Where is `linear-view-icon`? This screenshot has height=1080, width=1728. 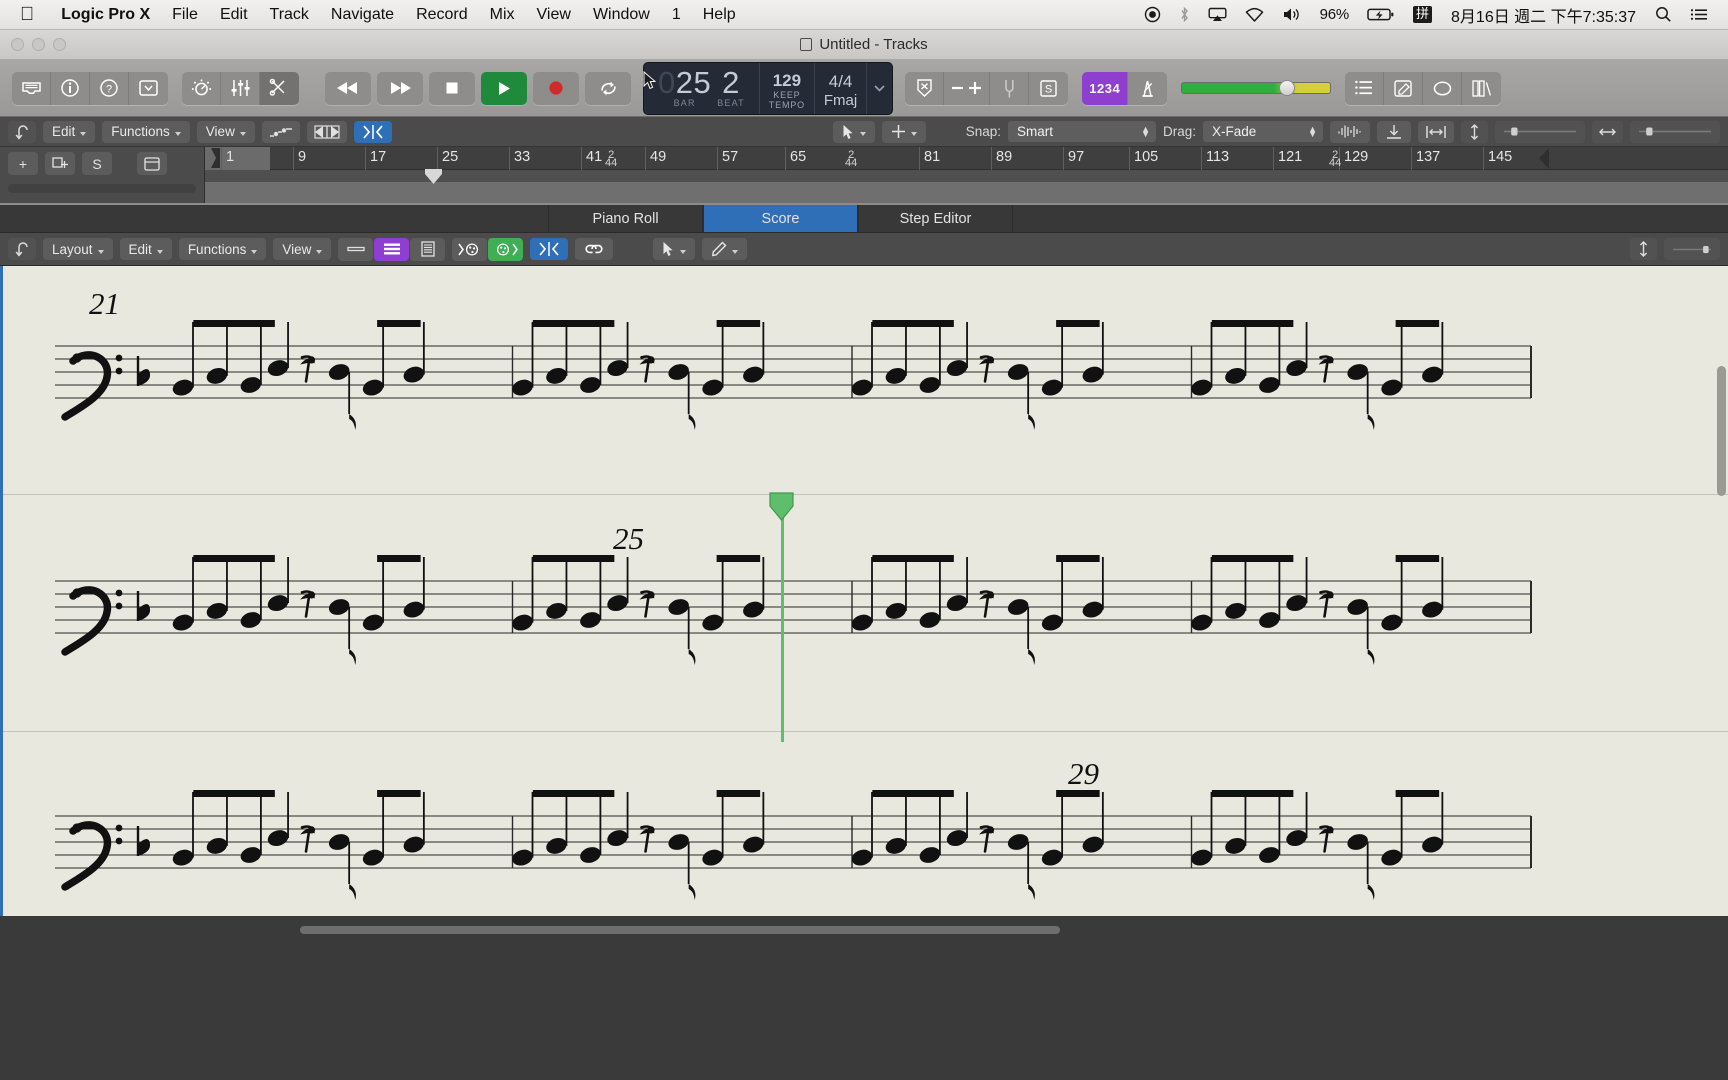 linear-view-icon is located at coordinates (392, 249).